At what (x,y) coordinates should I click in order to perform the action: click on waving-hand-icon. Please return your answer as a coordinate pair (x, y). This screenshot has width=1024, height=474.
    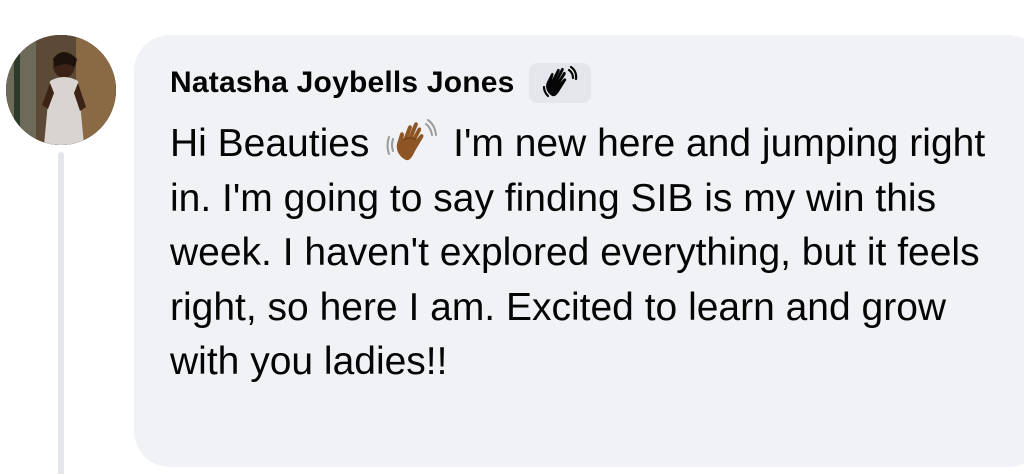
    Looking at the image, I should click on (559, 83).